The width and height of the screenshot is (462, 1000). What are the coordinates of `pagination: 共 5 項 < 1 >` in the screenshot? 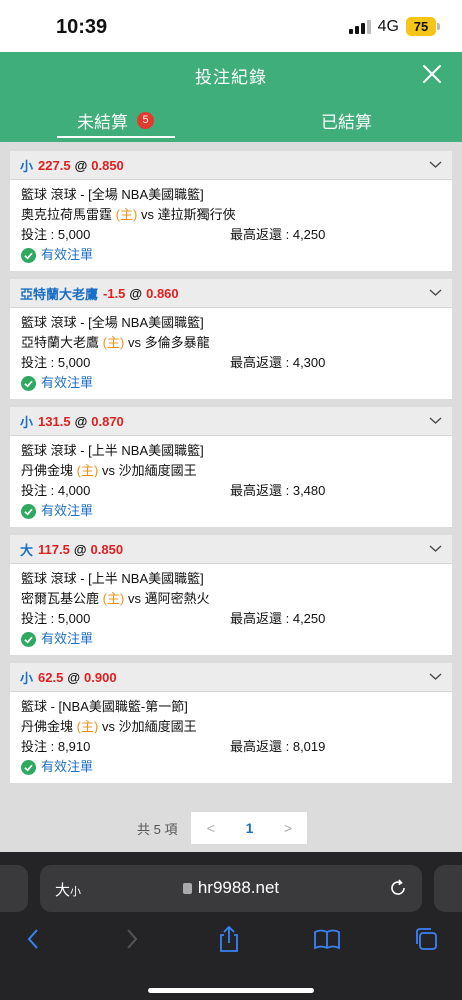 It's located at (222, 828).